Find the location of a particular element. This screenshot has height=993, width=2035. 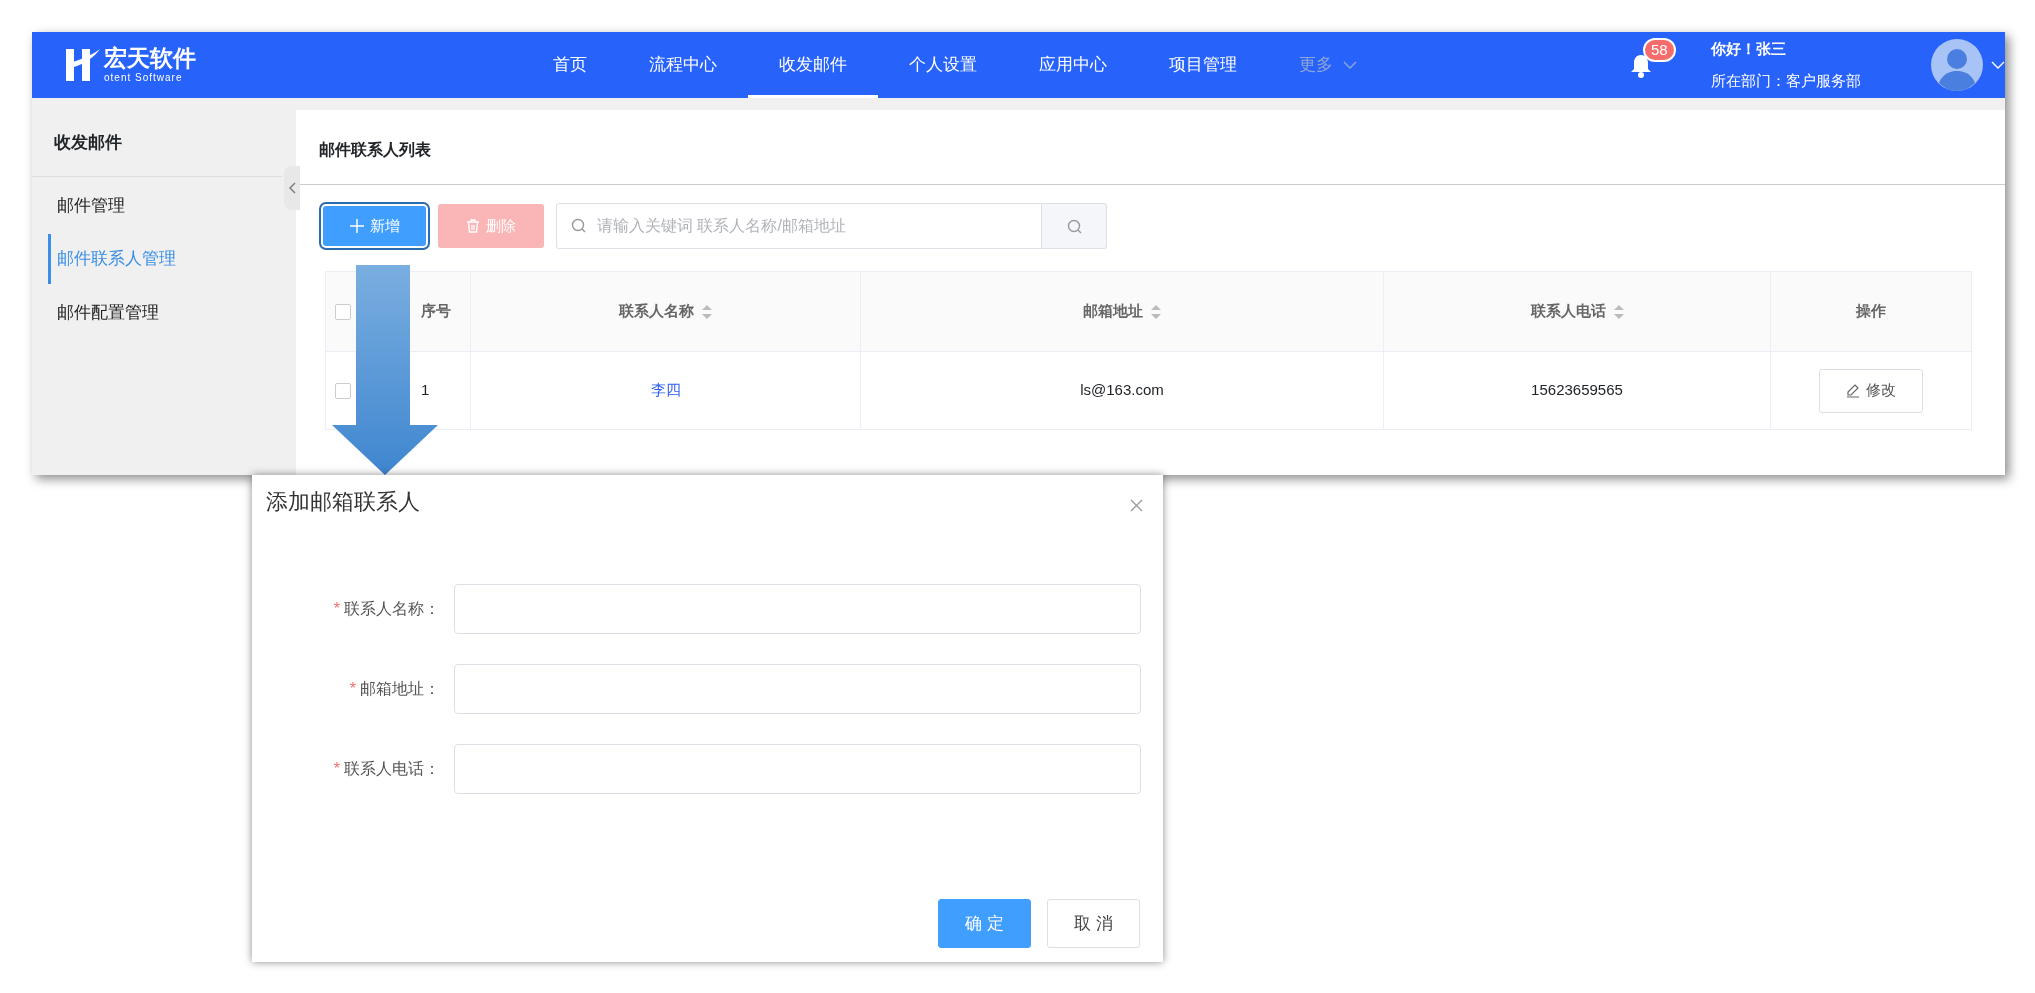

logo-icon is located at coordinates (83, 65).